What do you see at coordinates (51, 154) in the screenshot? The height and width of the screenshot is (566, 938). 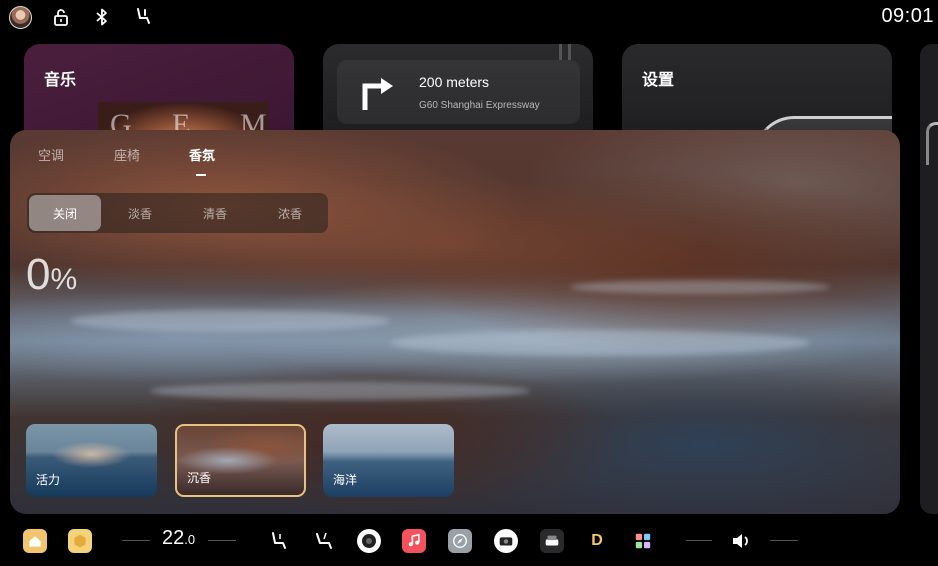 I see `tab-air-conditioning: 空调` at bounding box center [51, 154].